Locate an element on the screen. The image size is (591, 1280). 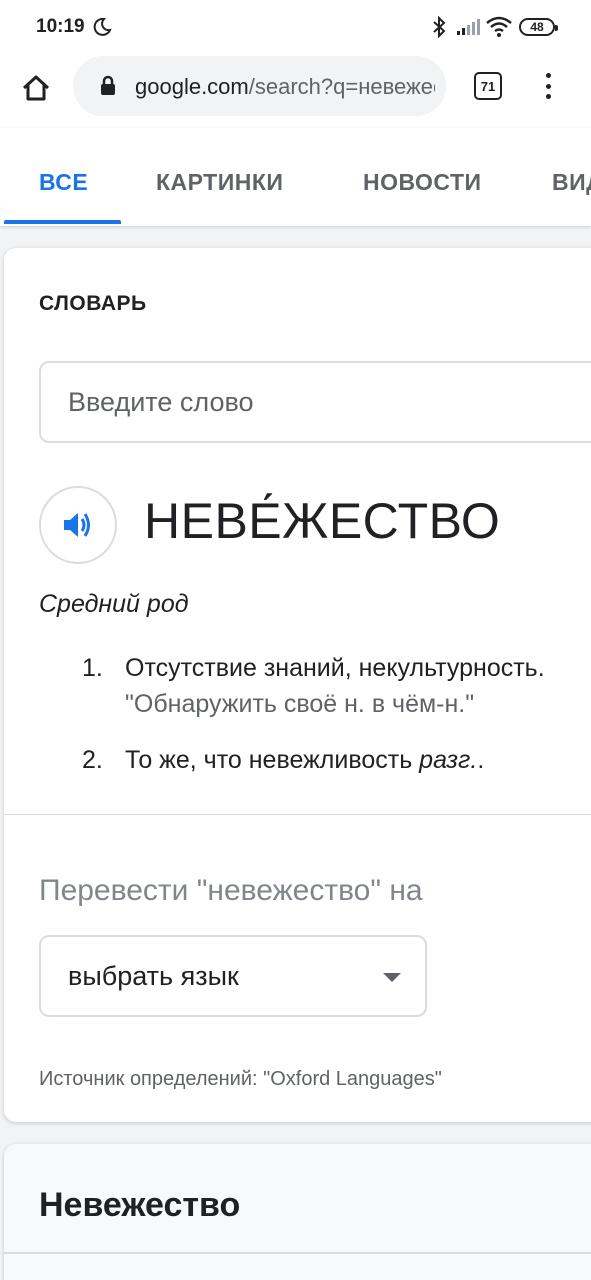
browser-toolbar: google.com/search?q=невежество 71 is located at coordinates (295, 92).